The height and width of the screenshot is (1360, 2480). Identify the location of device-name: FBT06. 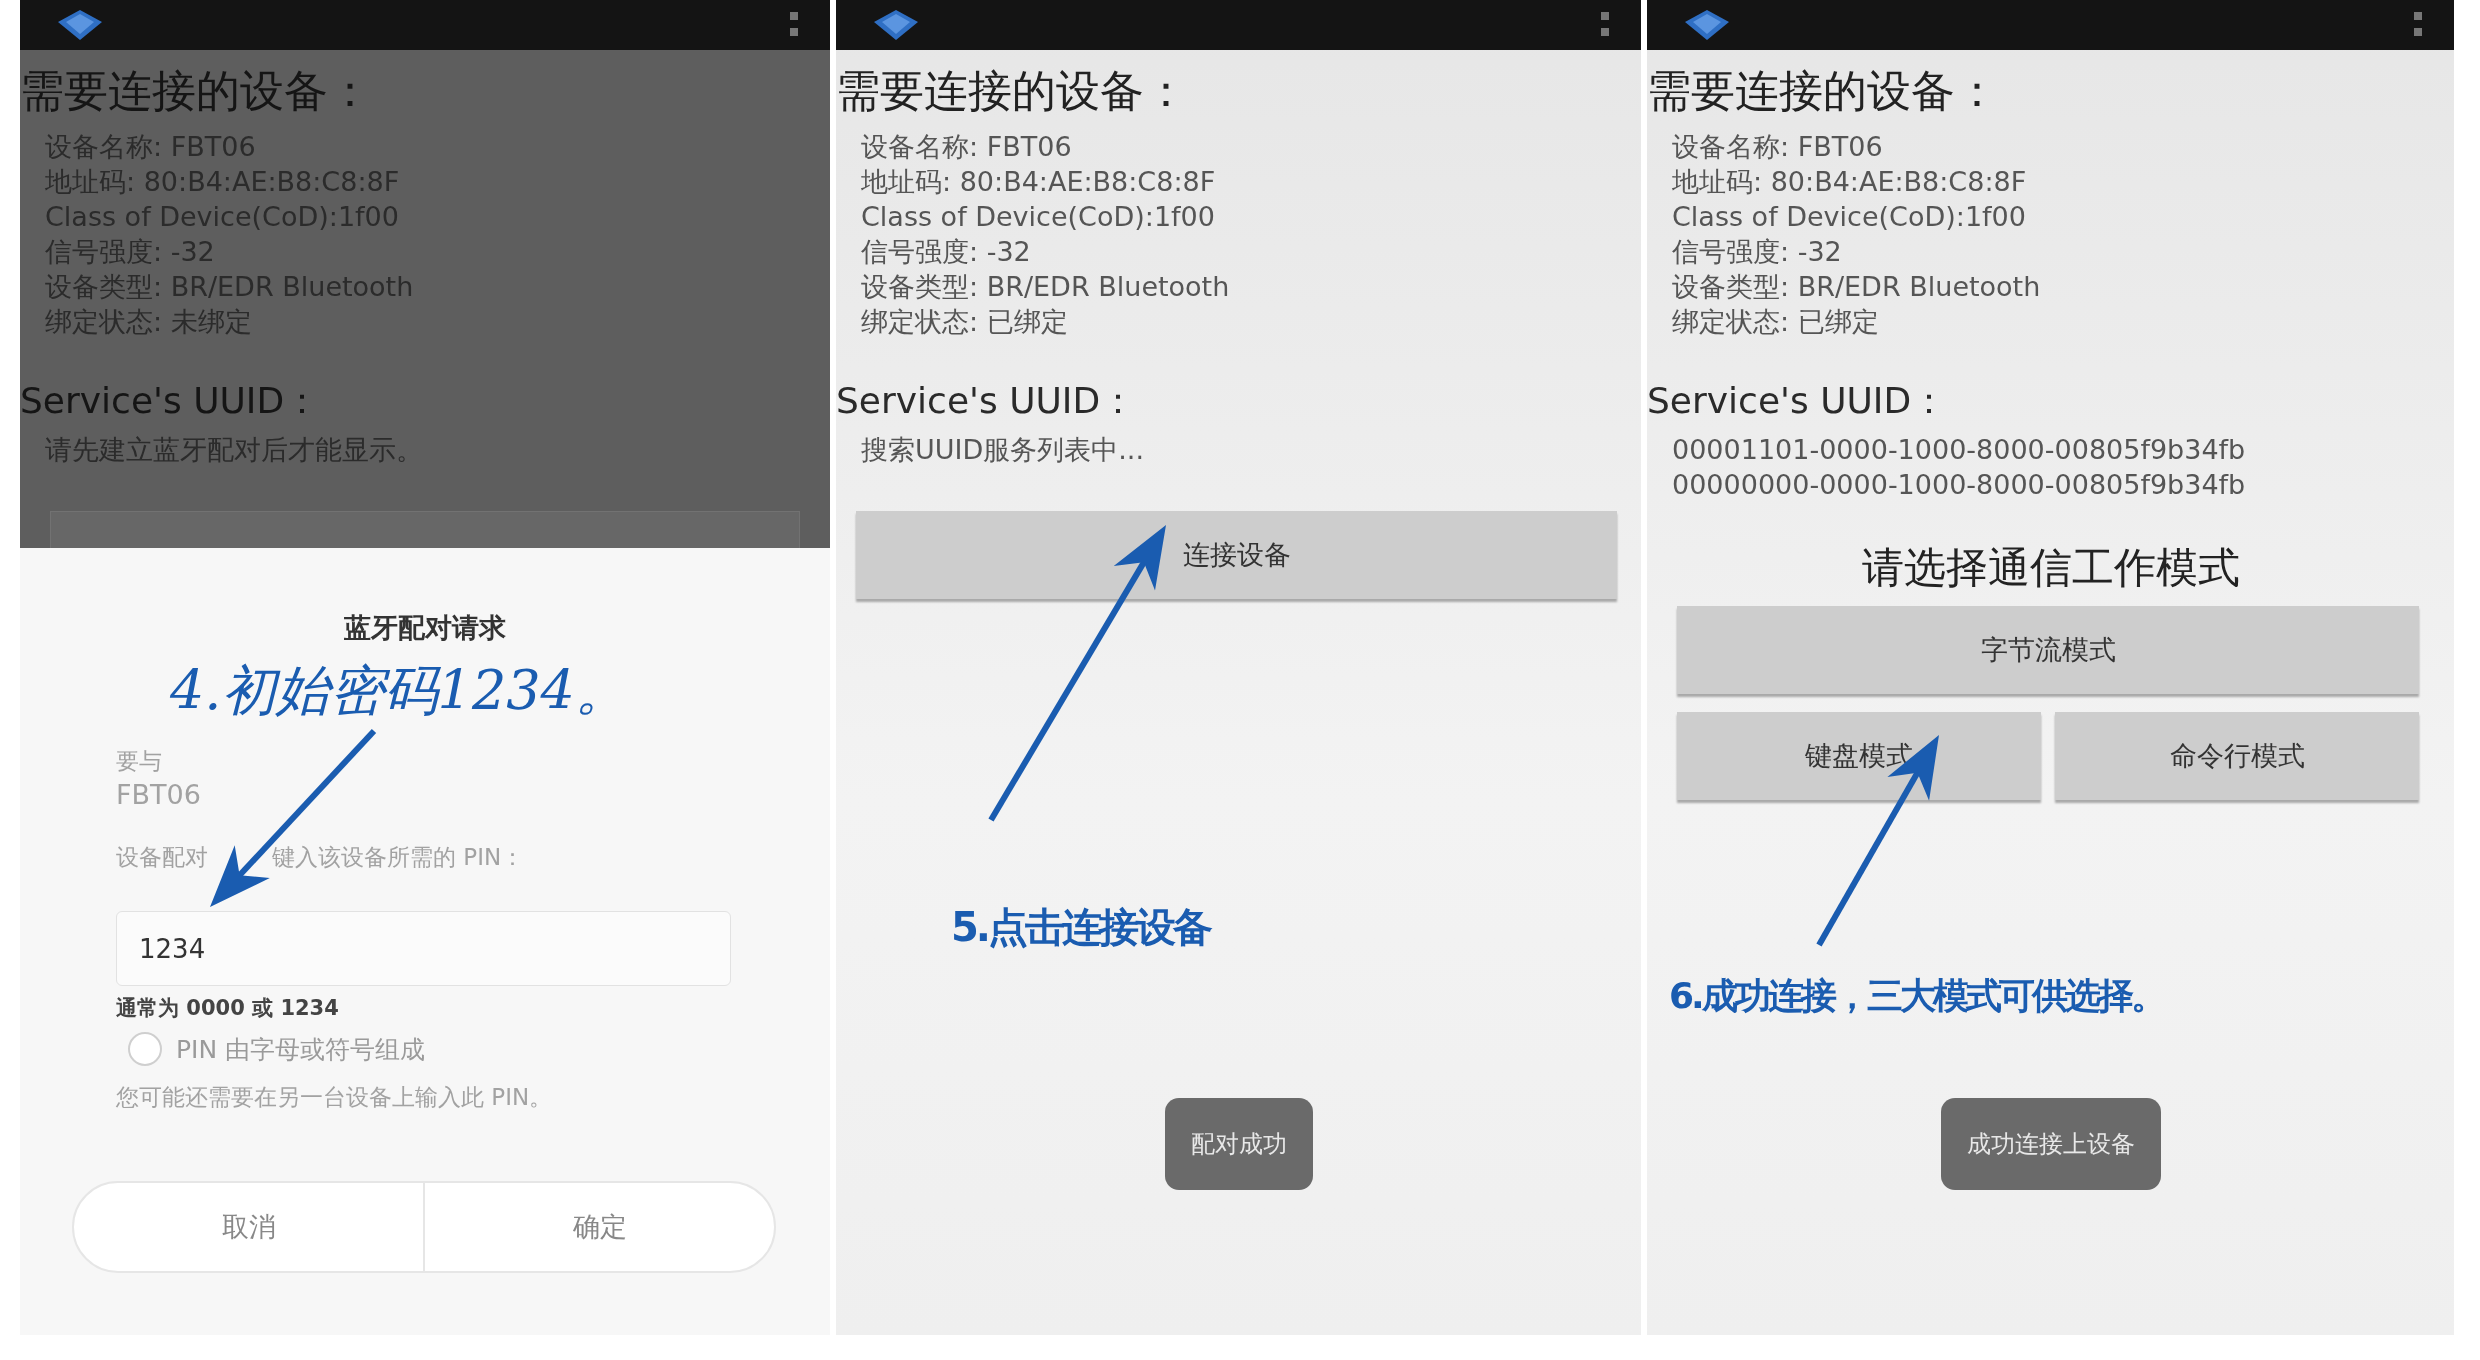
(159, 794).